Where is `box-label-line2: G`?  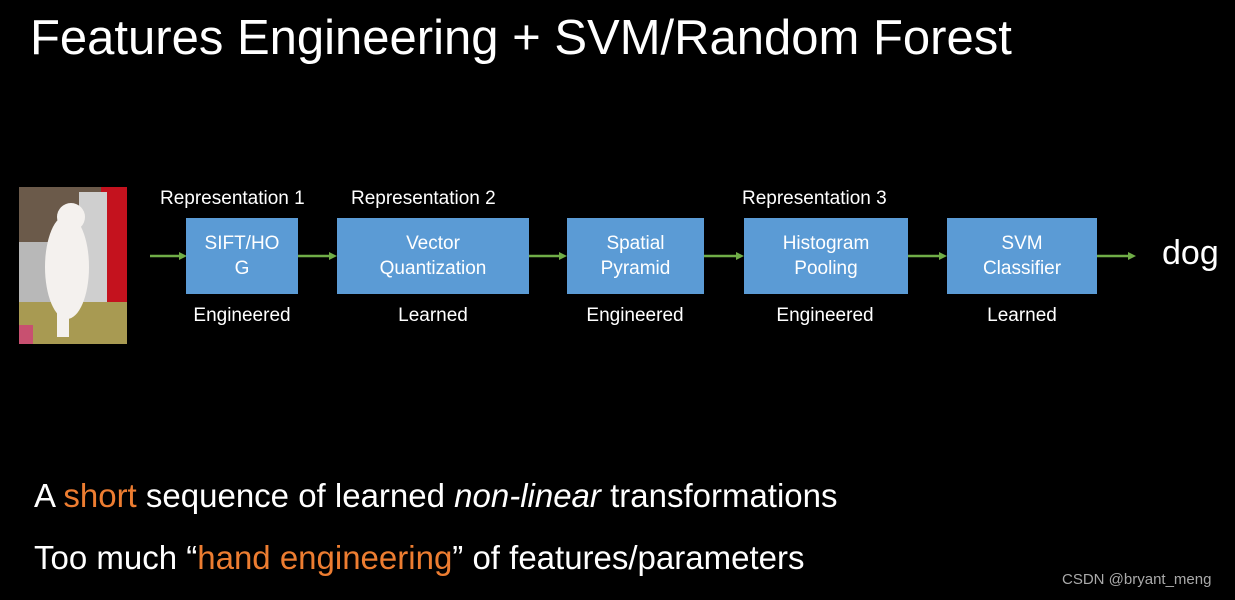
box-label-line2: G is located at coordinates (242, 268).